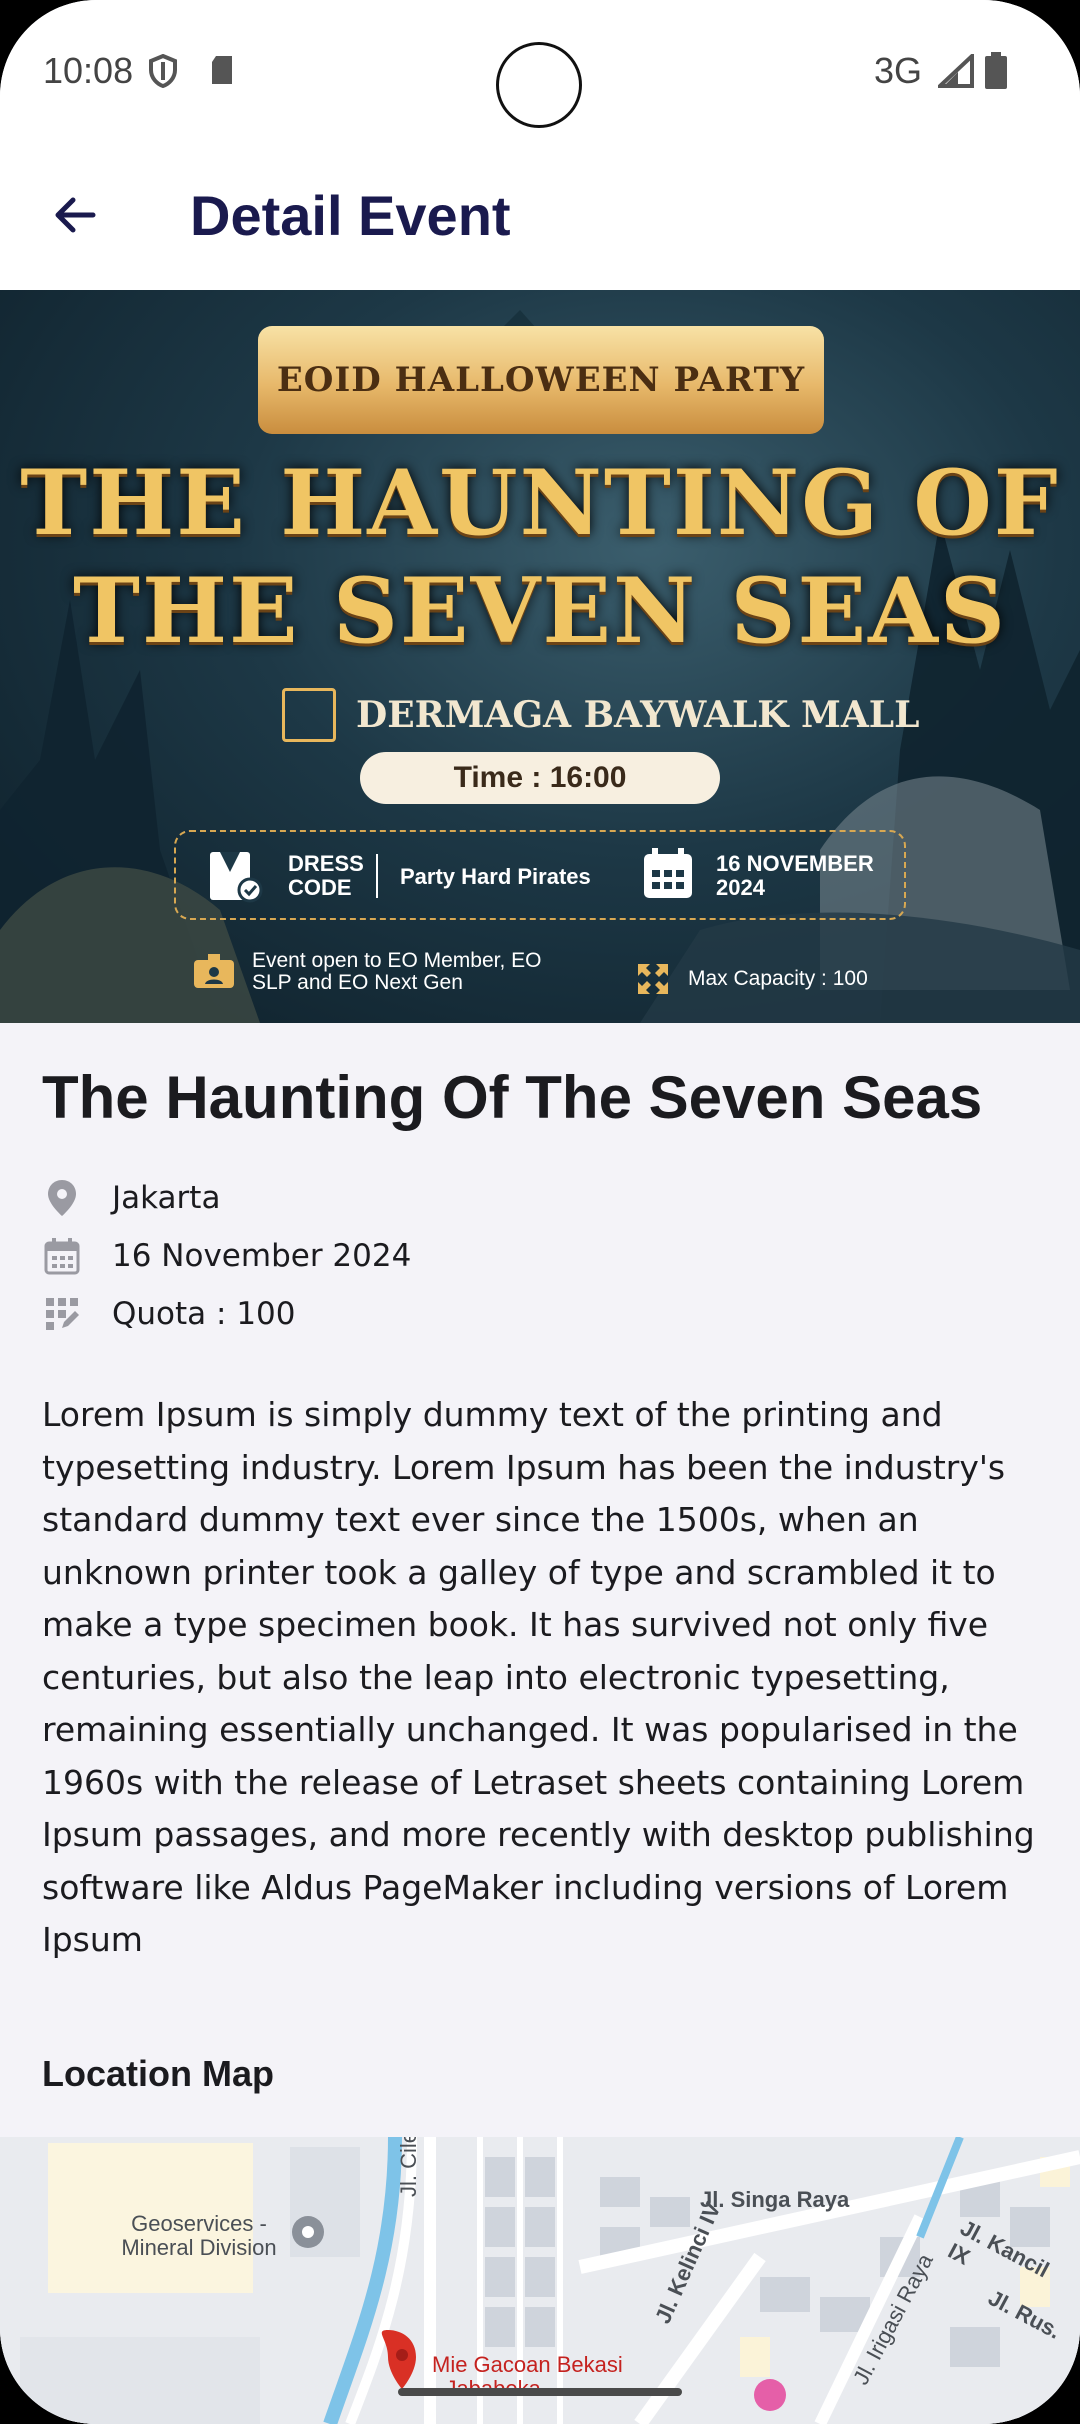 This screenshot has width=1080, height=2424. Describe the element at coordinates (996, 70) in the screenshot. I see `battery-icon` at that location.